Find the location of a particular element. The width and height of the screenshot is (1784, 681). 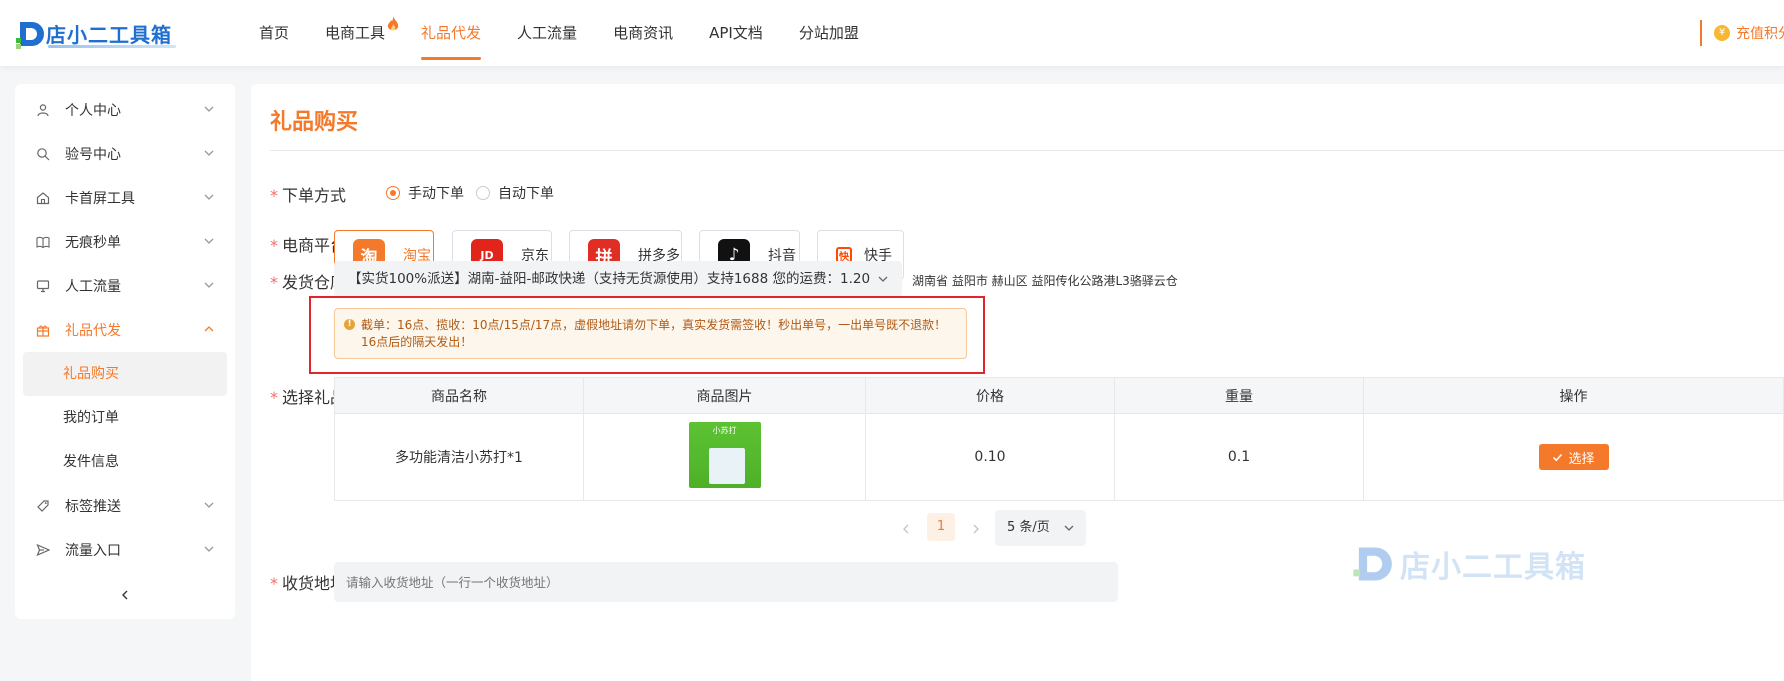

col-product-image: 商品图片 is located at coordinates (724, 395).